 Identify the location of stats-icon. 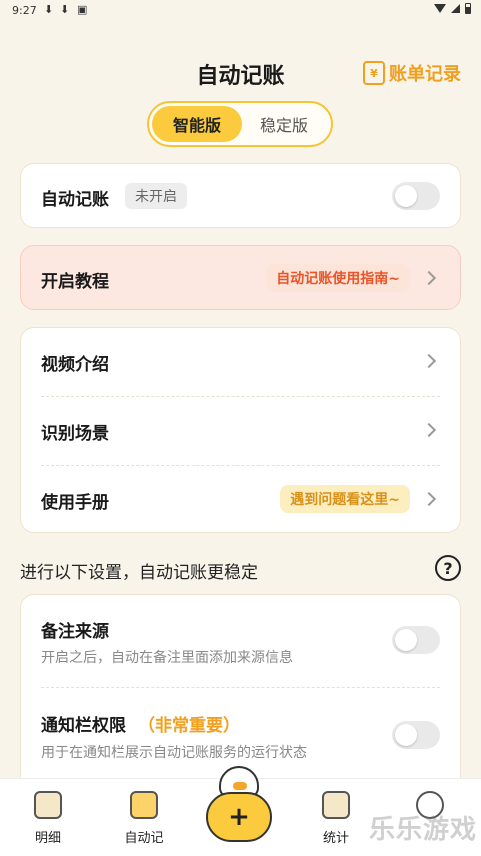
(336, 805).